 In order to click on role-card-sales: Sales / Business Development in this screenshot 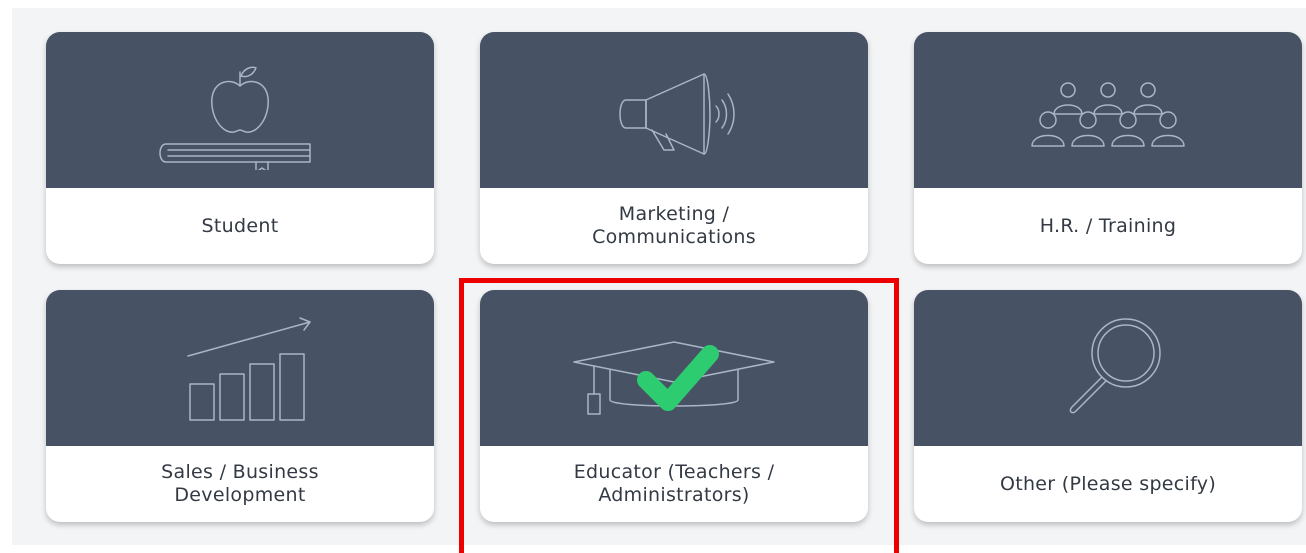, I will do `click(240, 406)`.